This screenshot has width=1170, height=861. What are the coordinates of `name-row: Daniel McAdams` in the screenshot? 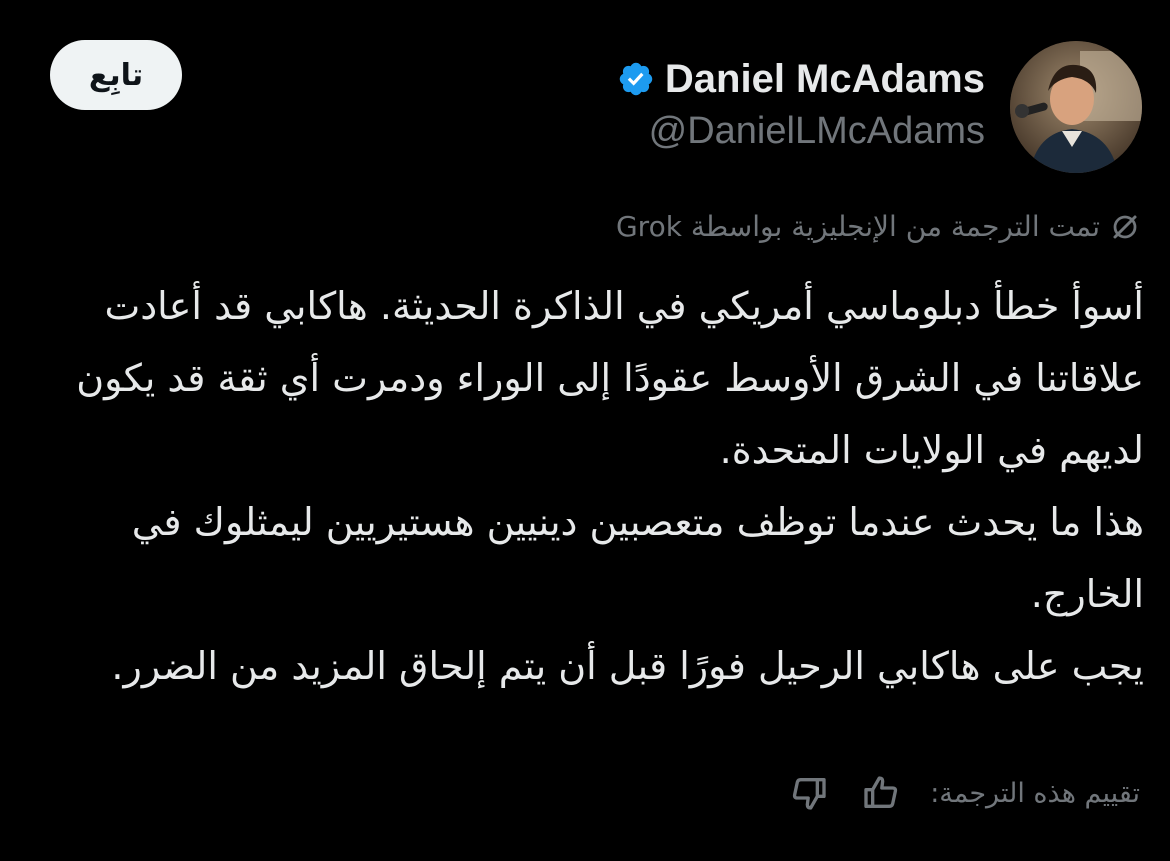 It's located at (801, 79).